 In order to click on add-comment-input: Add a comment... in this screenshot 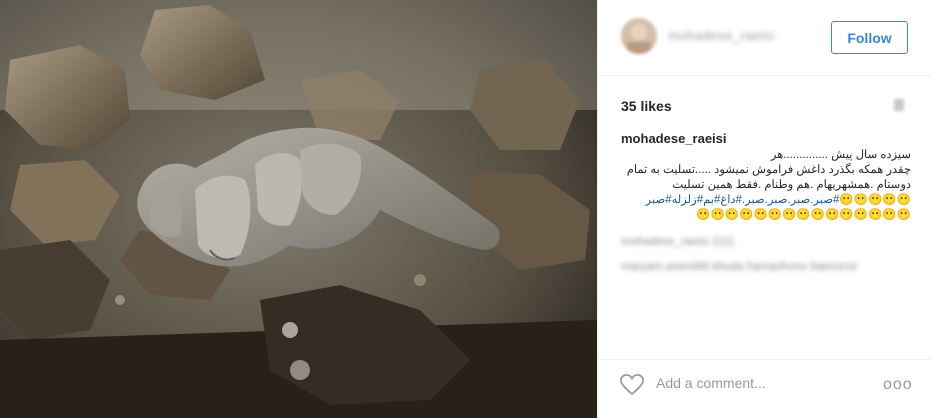, I will do `click(711, 383)`.